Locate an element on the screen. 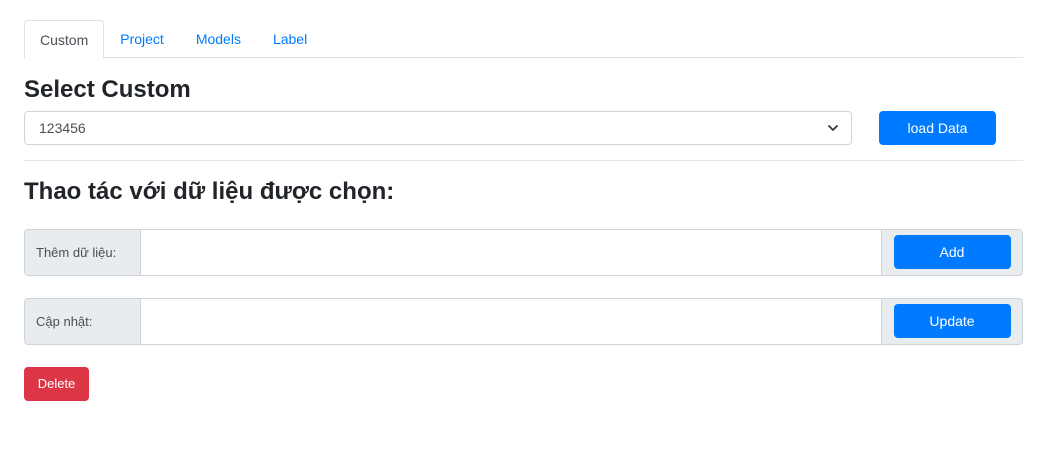 The height and width of the screenshot is (450, 1052). custom-select: 123456 is located at coordinates (438, 127).